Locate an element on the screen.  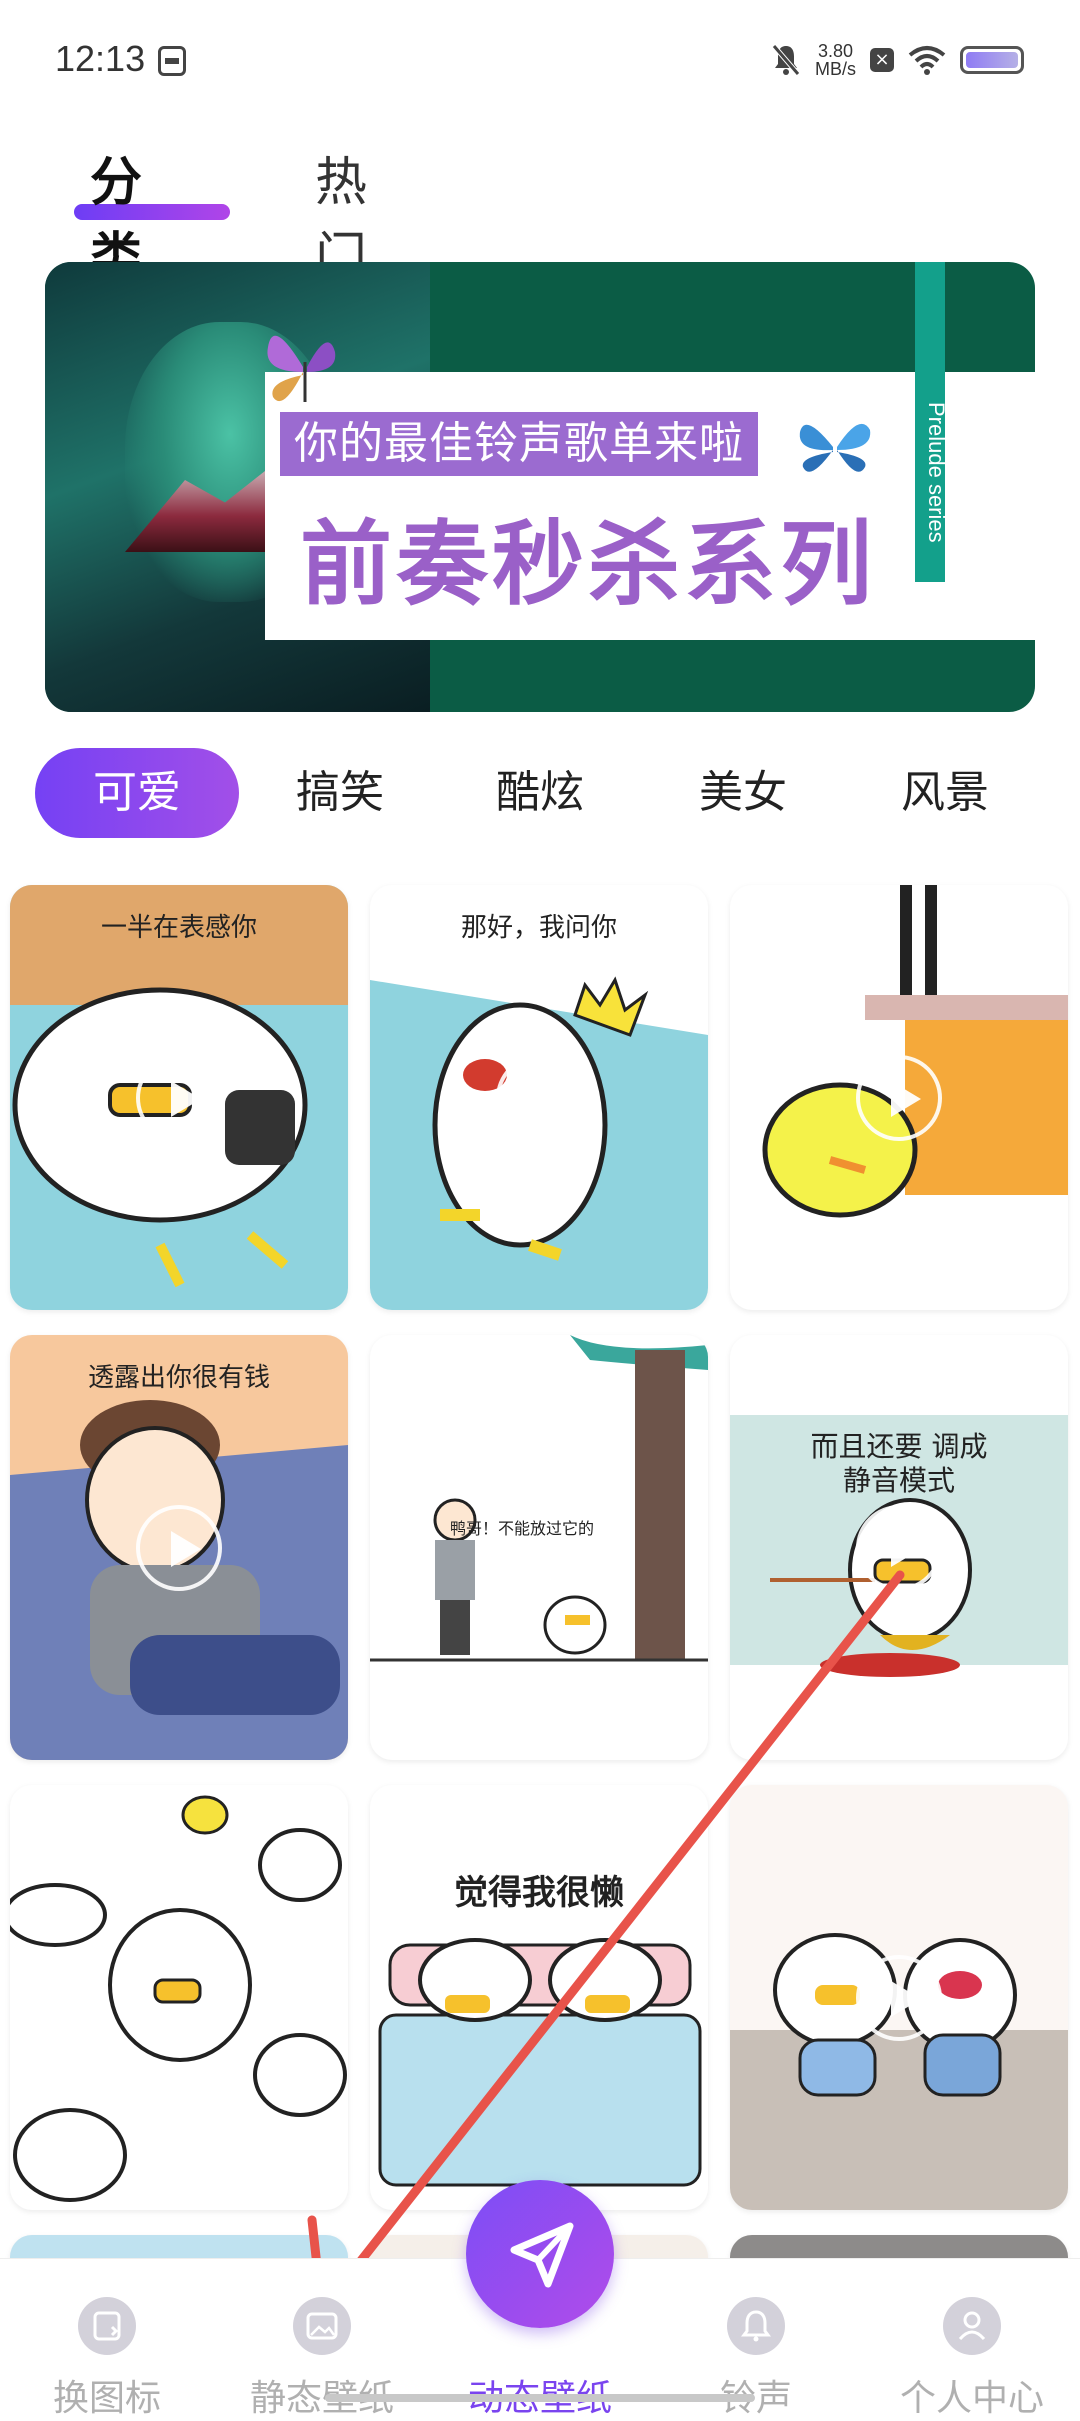
live-wallpaper-fab is located at coordinates (540, 2254).